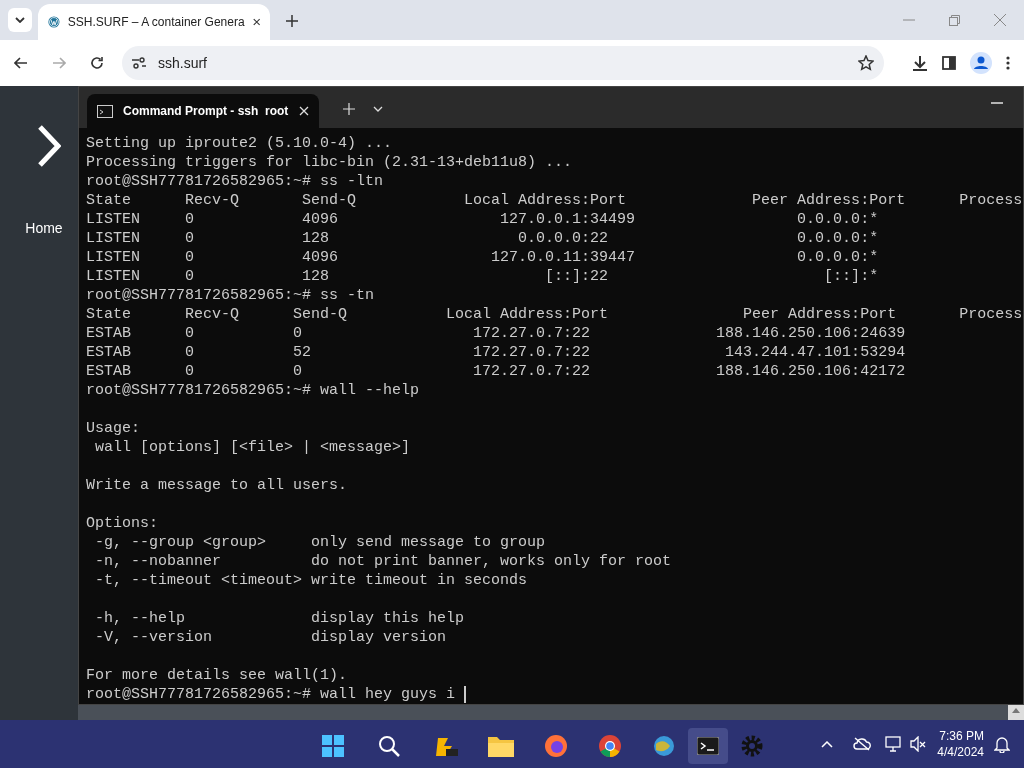 Image resolution: width=1024 pixels, height=768 pixels. I want to click on chrome-icon, so click(610, 746).